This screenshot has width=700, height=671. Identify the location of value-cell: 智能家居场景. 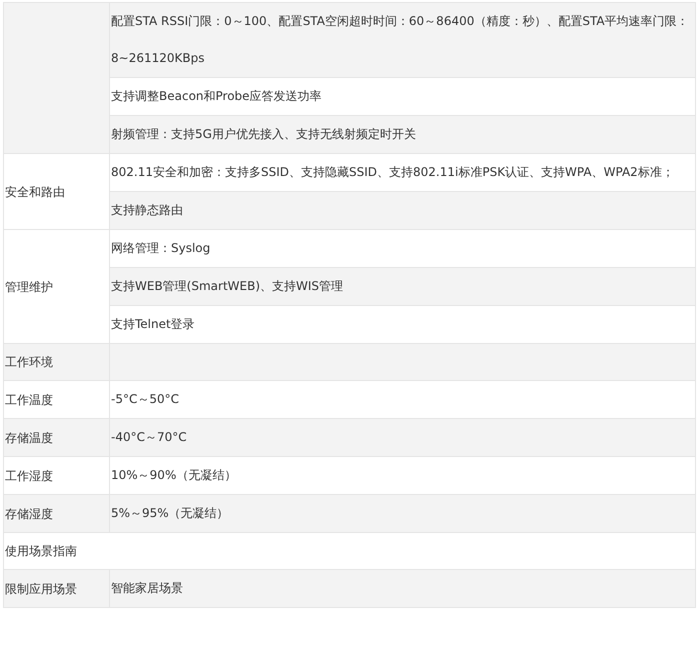
(403, 589).